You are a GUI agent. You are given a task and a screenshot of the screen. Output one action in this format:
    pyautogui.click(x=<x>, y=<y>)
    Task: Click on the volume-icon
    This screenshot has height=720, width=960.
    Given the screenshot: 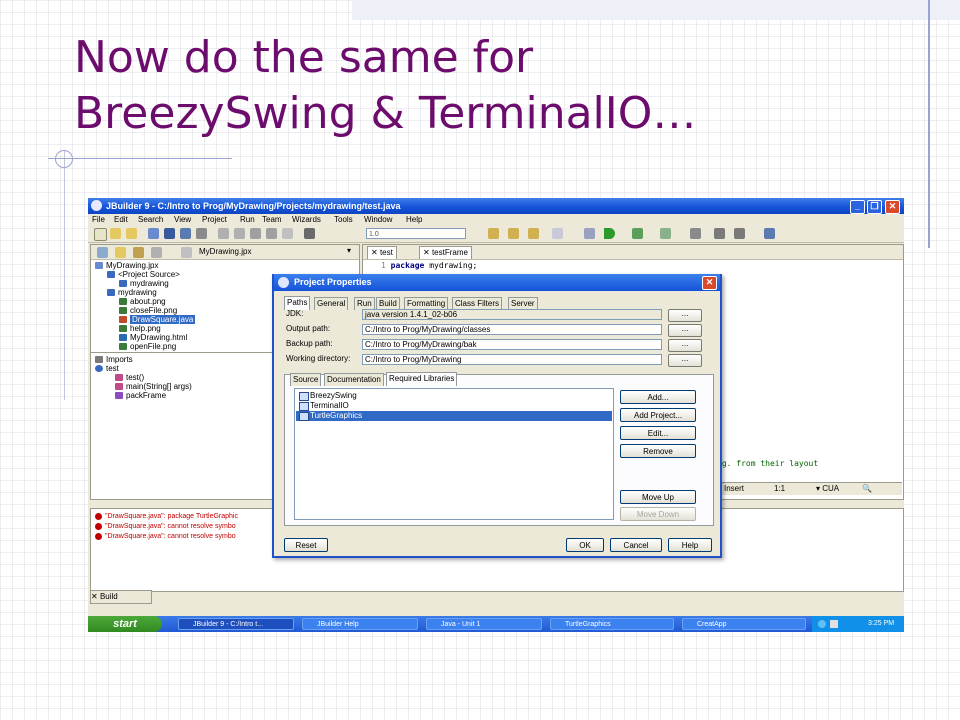 What is the action you would take?
    pyautogui.click(x=834, y=624)
    